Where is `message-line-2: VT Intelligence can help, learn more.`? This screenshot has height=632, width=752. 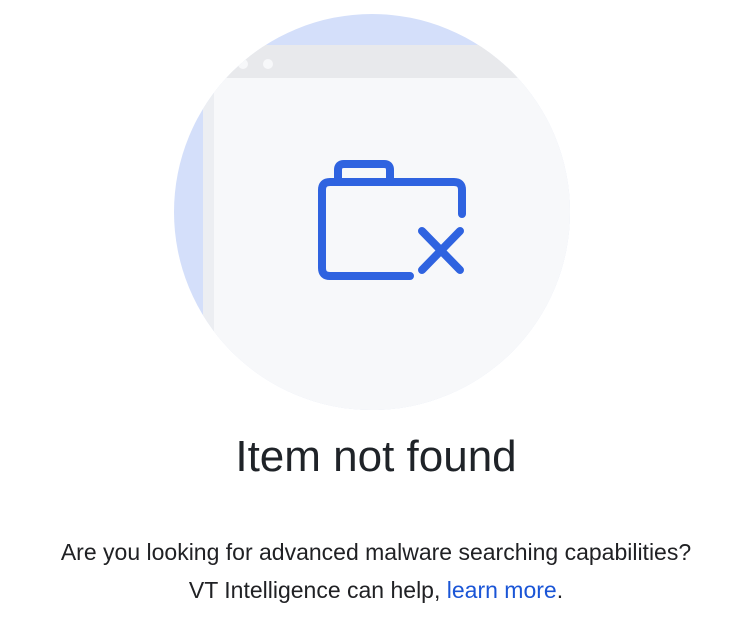 message-line-2: VT Intelligence can help, learn more. is located at coordinates (376, 590).